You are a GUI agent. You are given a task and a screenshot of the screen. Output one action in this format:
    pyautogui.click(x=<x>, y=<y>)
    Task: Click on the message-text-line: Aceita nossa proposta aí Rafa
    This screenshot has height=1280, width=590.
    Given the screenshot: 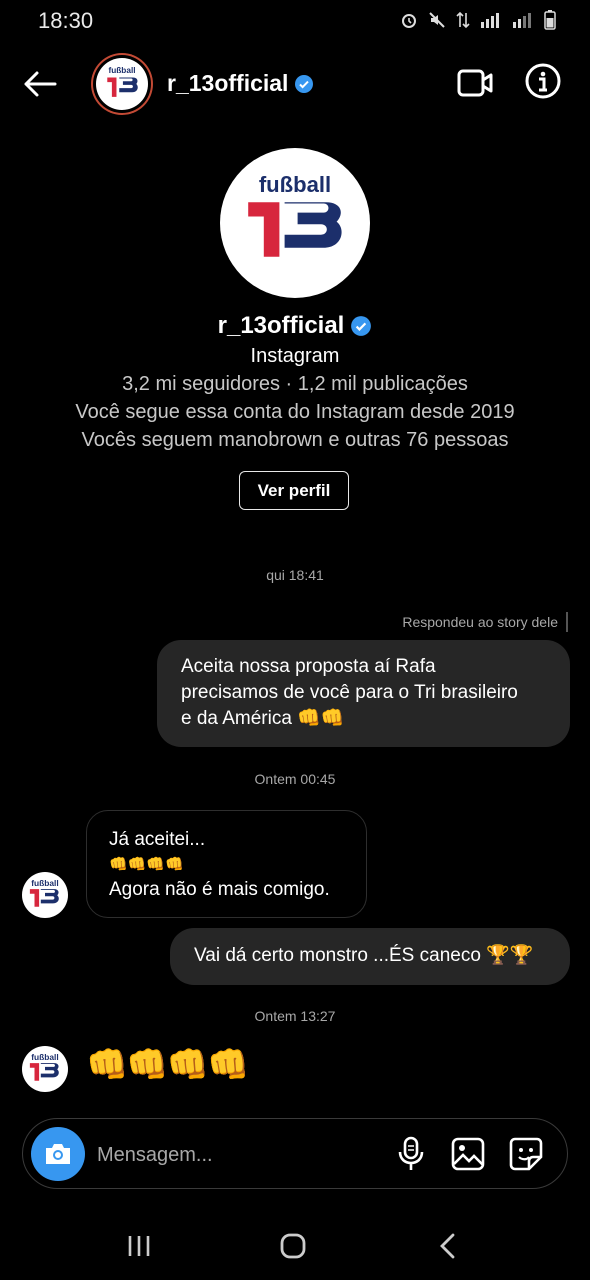 What is the action you would take?
    pyautogui.click(x=308, y=666)
    